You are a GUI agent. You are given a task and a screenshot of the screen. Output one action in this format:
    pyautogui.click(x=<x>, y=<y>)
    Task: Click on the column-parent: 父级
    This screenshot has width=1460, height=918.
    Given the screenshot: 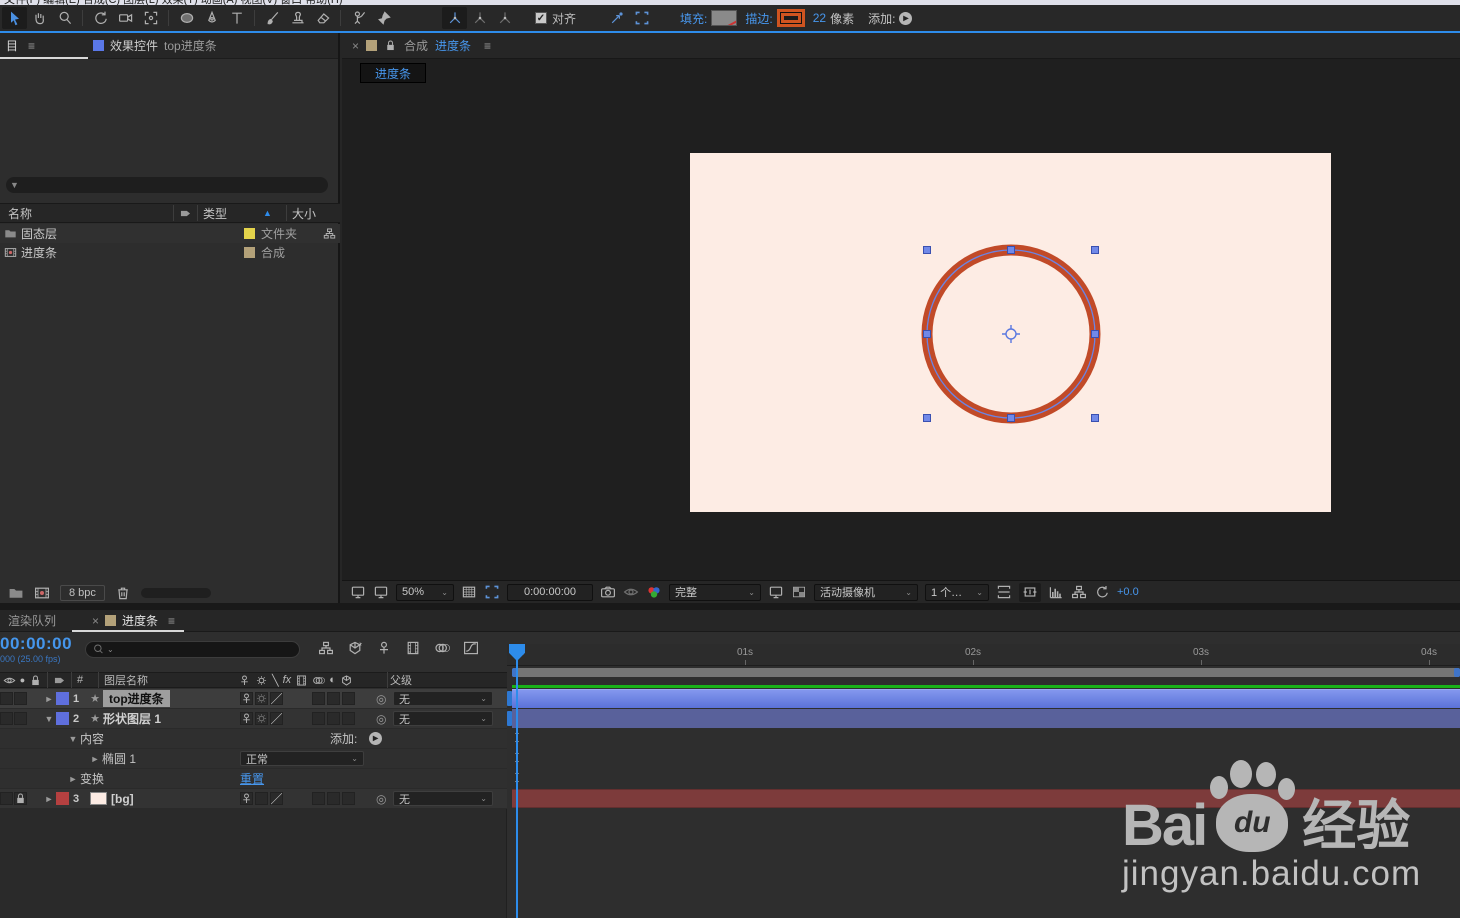 What is the action you would take?
    pyautogui.click(x=401, y=680)
    